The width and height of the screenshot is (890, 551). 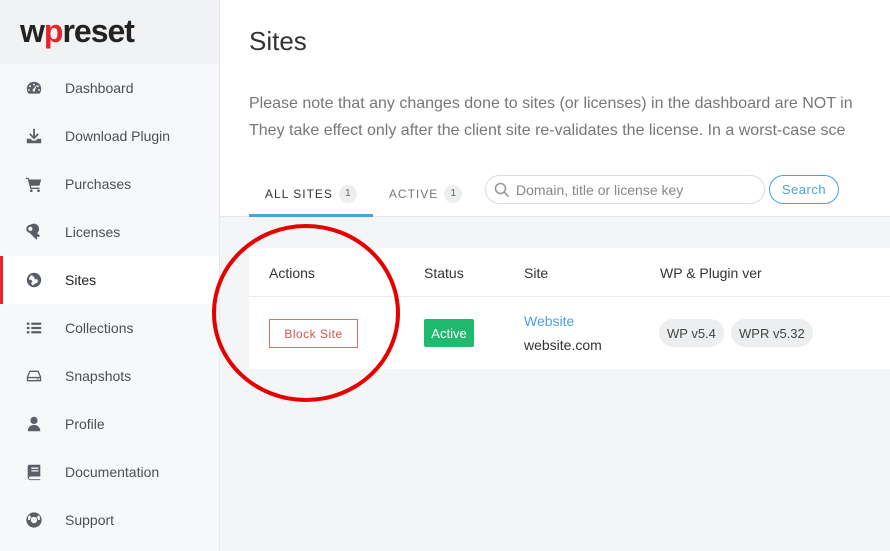 What do you see at coordinates (425, 193) in the screenshot?
I see `tab-active: ACTIVE 1` at bounding box center [425, 193].